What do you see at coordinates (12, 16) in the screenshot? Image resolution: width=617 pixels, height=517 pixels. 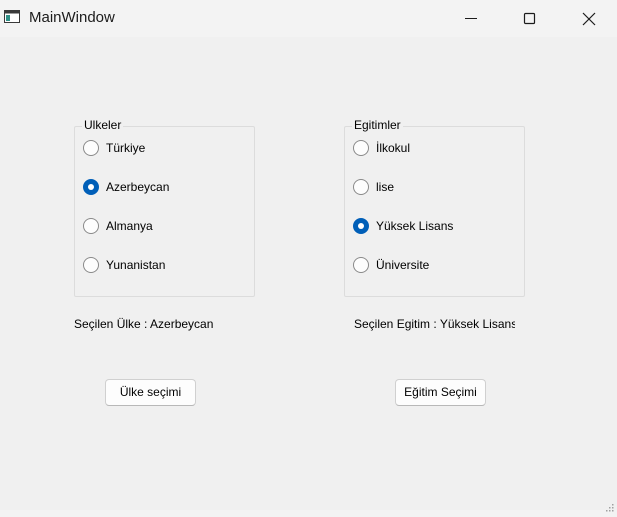 I see `app-window-icon` at bounding box center [12, 16].